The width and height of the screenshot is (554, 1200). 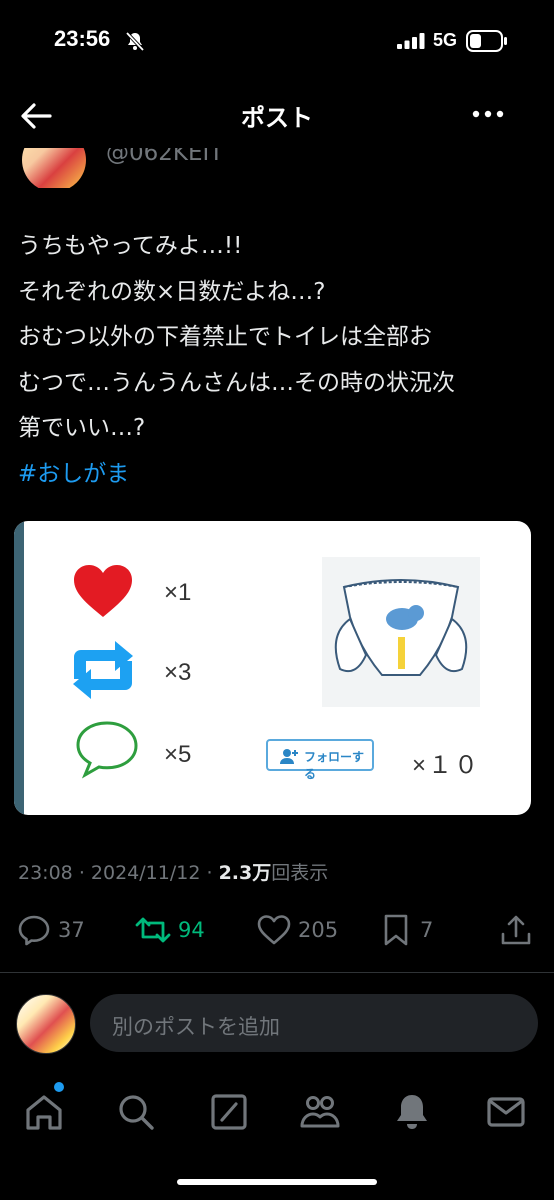 I want to click on status-bar: 23:56 5G, so click(x=277, y=41).